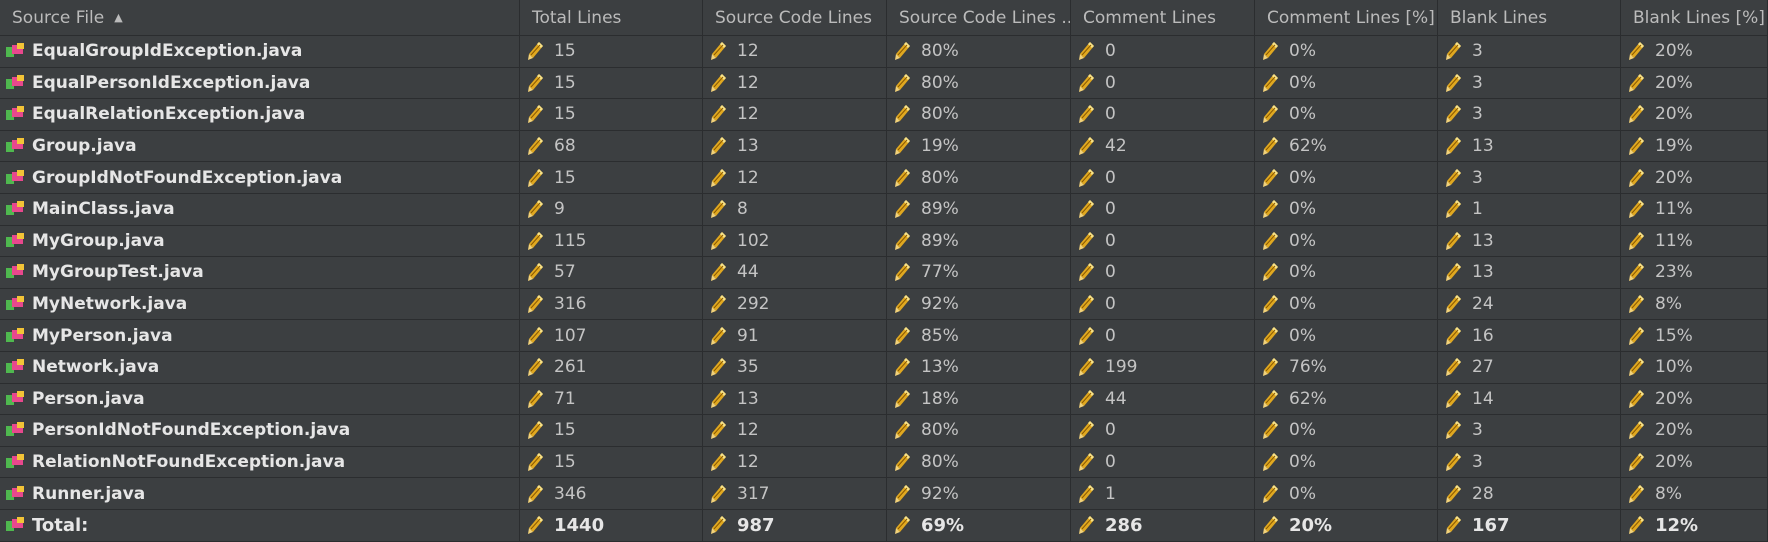 The image size is (1768, 542). I want to click on metric-value: 3, so click(1477, 114).